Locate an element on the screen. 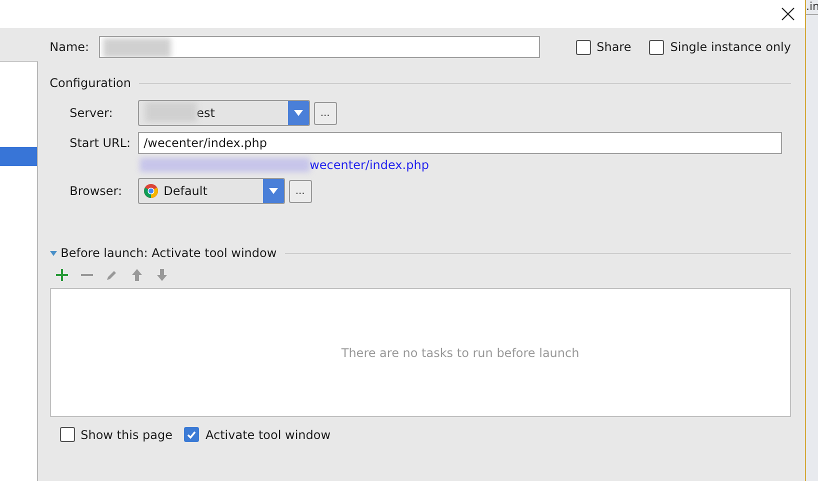  field-label: Name: is located at coordinates (70, 47).